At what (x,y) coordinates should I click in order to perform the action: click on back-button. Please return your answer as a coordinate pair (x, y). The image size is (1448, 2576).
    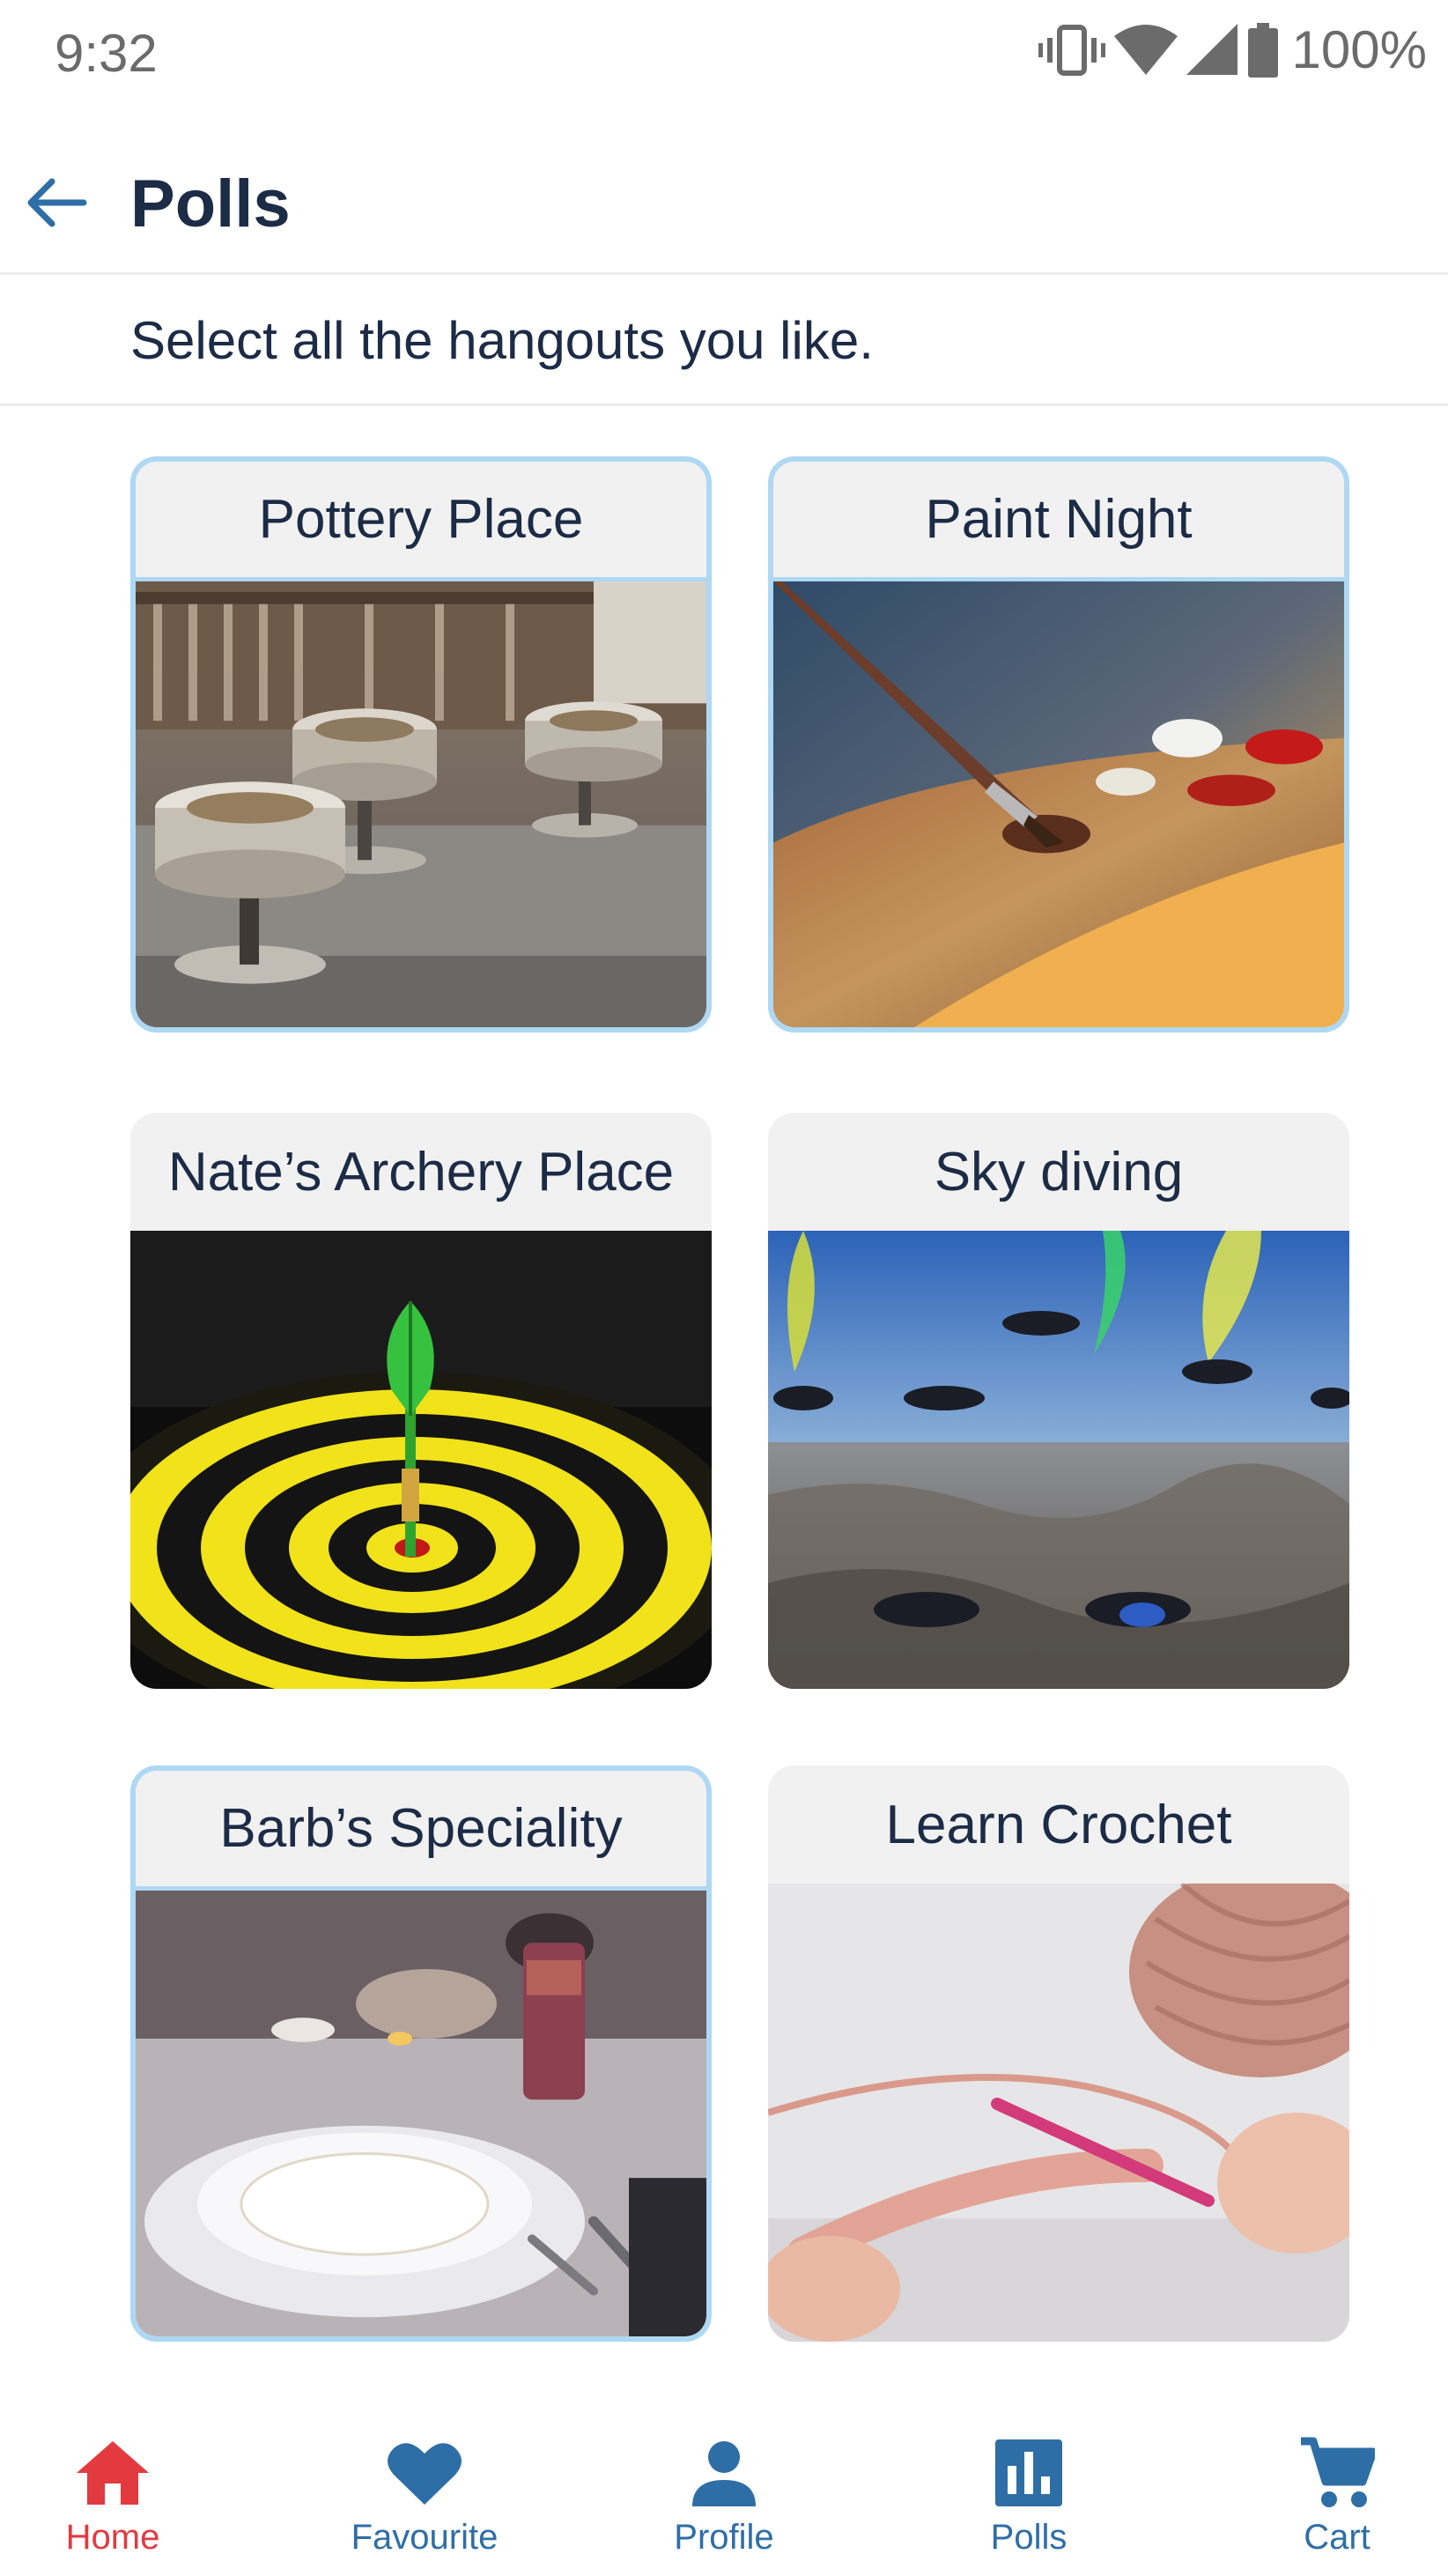
    Looking at the image, I should click on (57, 205).